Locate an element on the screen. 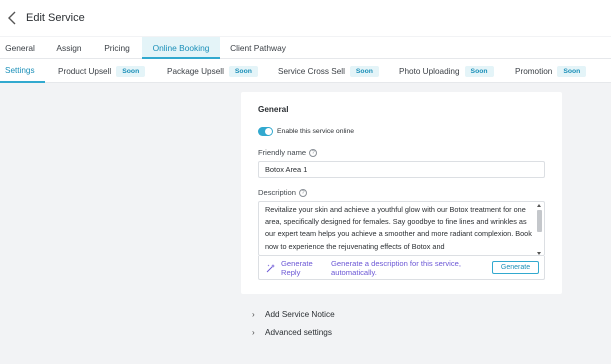  subtab-label: Promotion is located at coordinates (534, 71).